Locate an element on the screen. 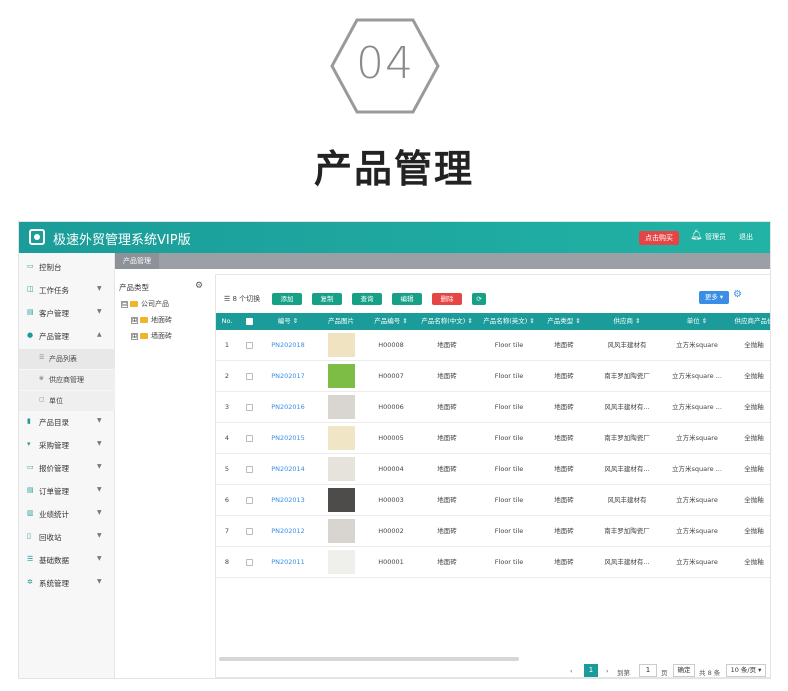 This screenshot has width=788, height=691. sidebar-item-quote: ▭ 报价管理 ▼ is located at coordinates (67, 468).